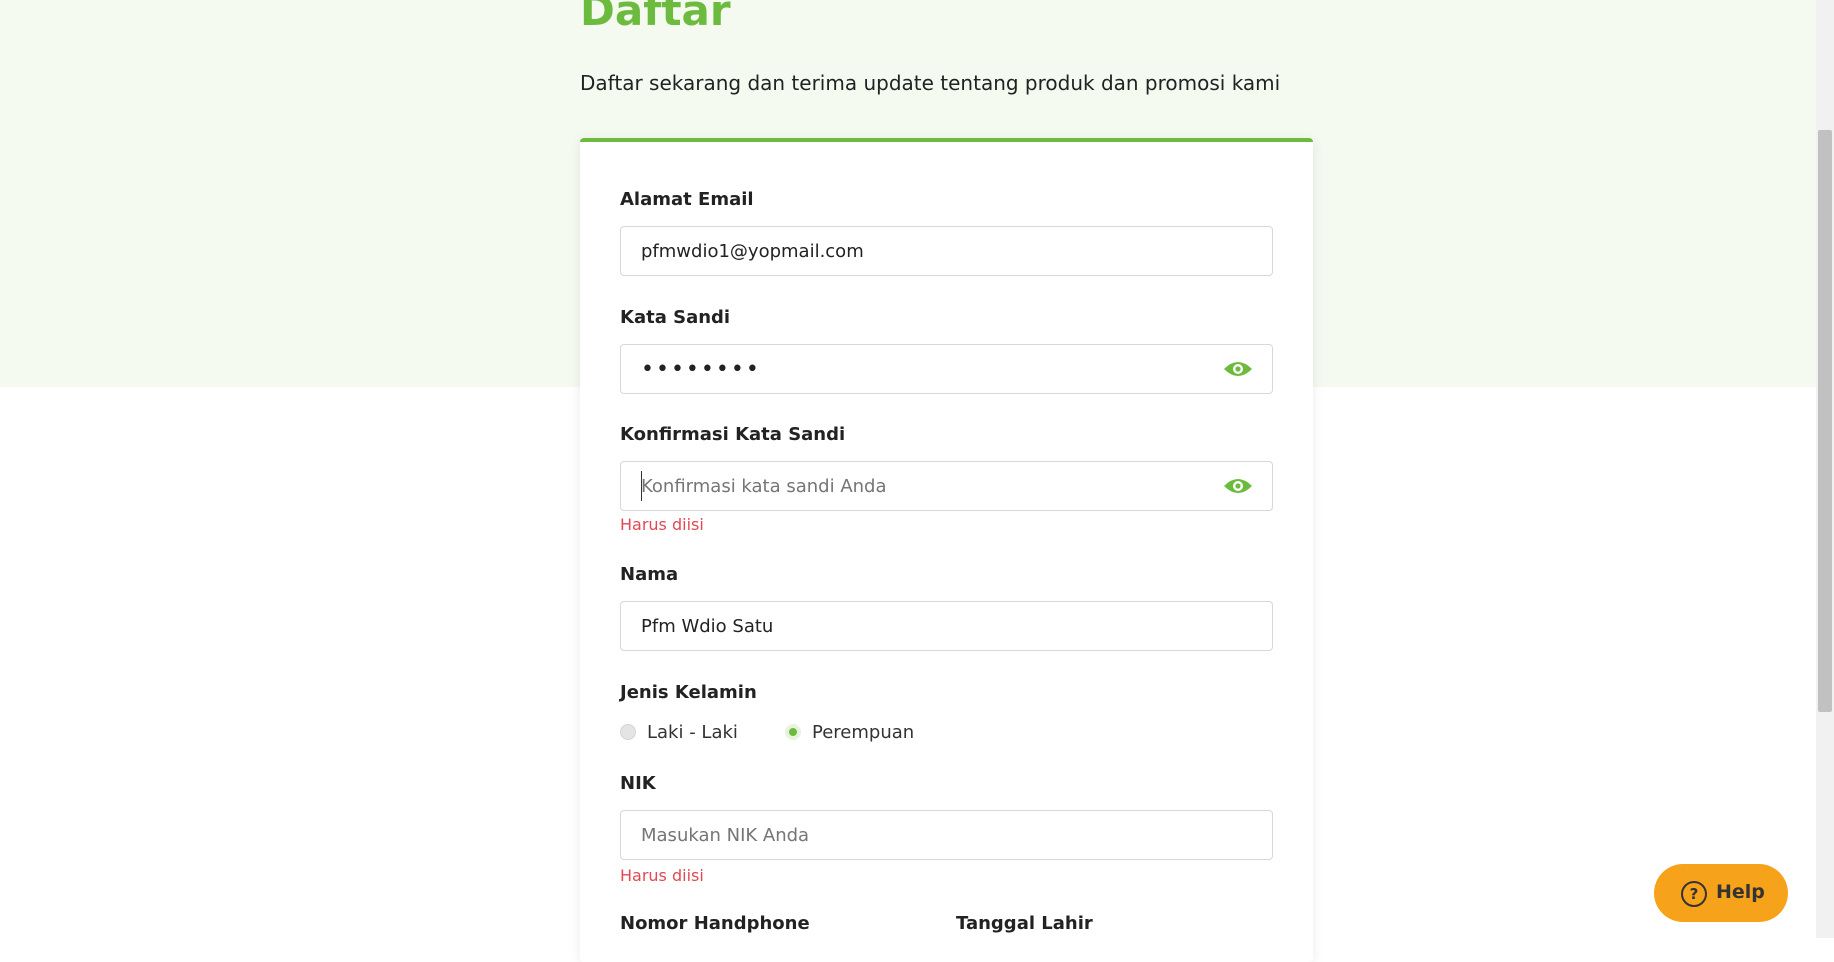  What do you see at coordinates (1825, 421) in the screenshot?
I see `scrollbar-thumb` at bounding box center [1825, 421].